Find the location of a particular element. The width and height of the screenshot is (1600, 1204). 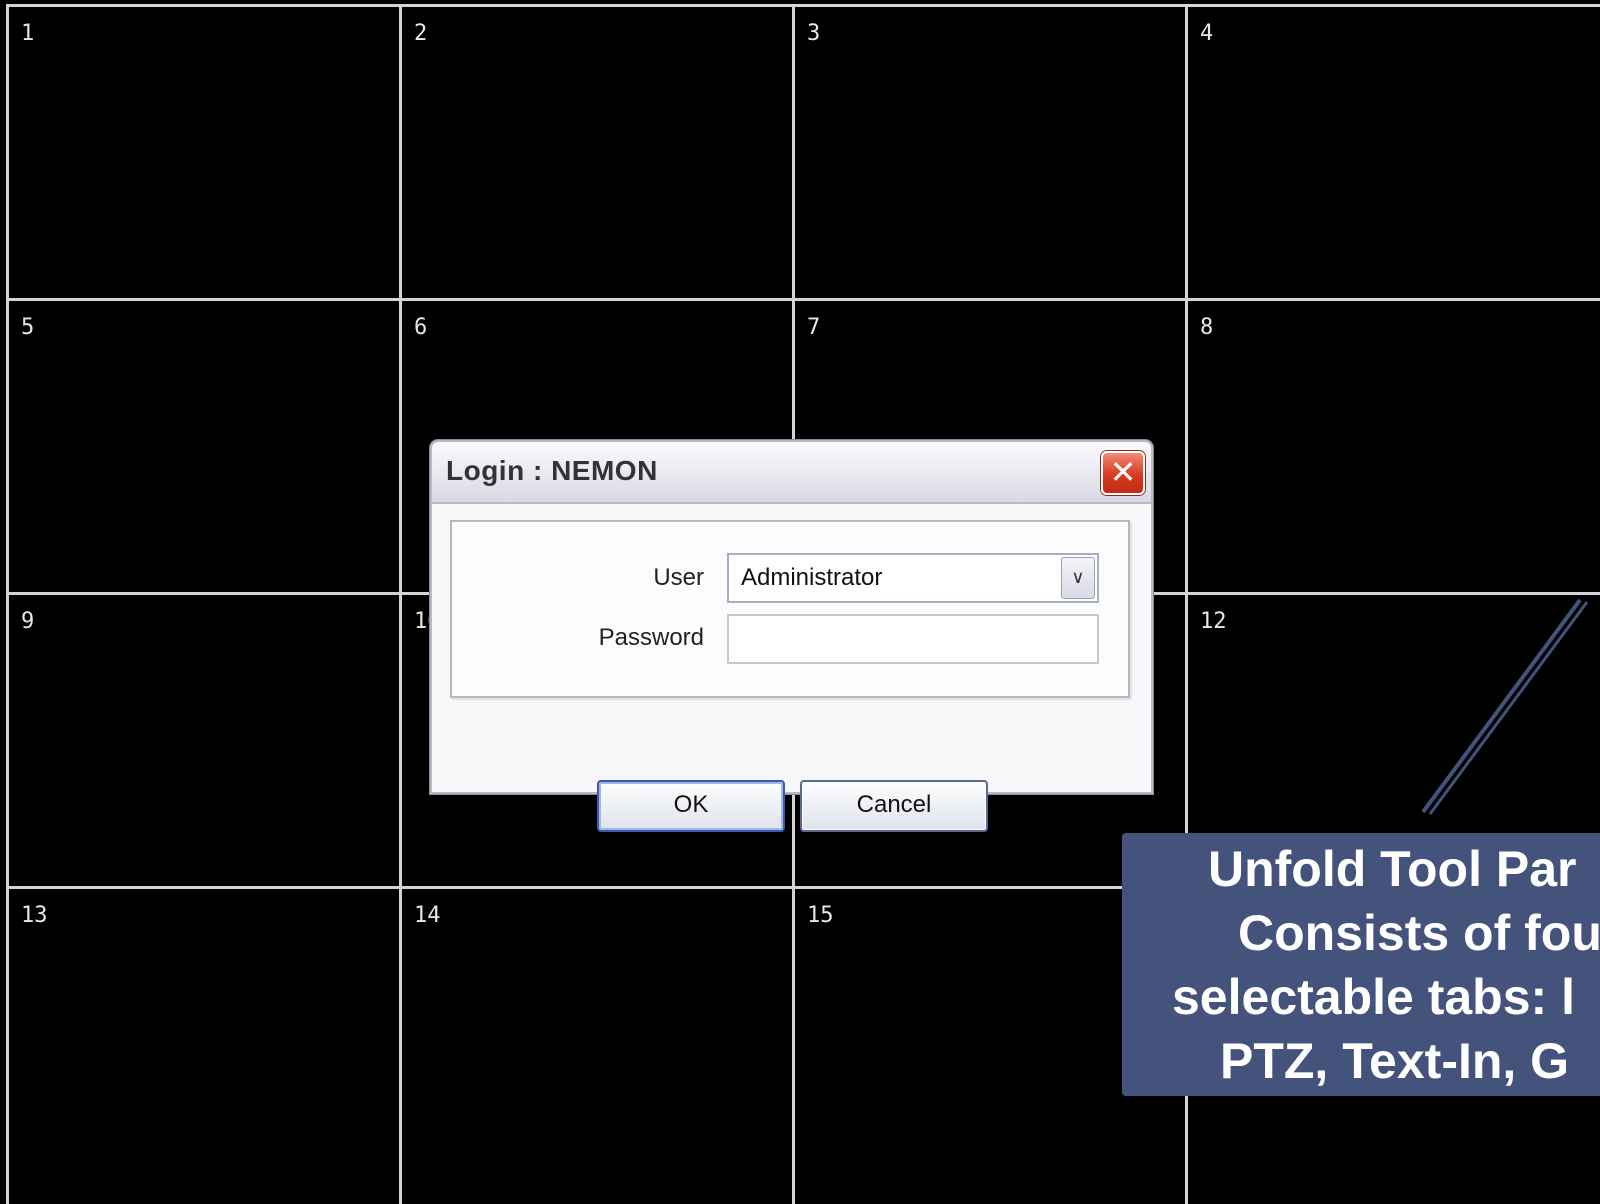

password-label: Password is located at coordinates (651, 637).